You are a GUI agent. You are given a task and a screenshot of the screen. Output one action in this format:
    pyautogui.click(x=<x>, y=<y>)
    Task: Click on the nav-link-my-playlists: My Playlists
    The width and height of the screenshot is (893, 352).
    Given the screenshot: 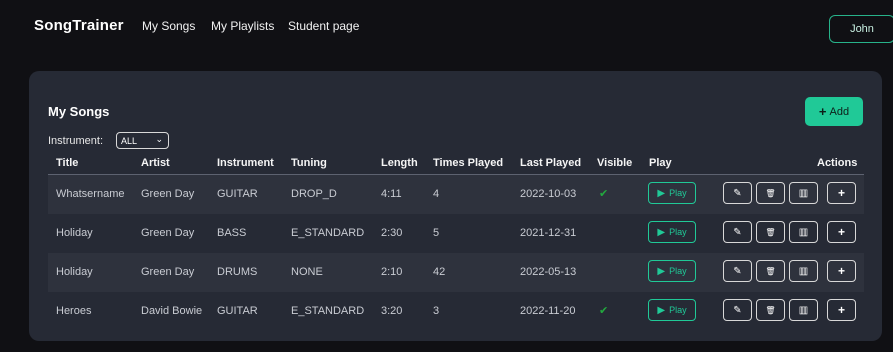 What is the action you would take?
    pyautogui.click(x=242, y=26)
    